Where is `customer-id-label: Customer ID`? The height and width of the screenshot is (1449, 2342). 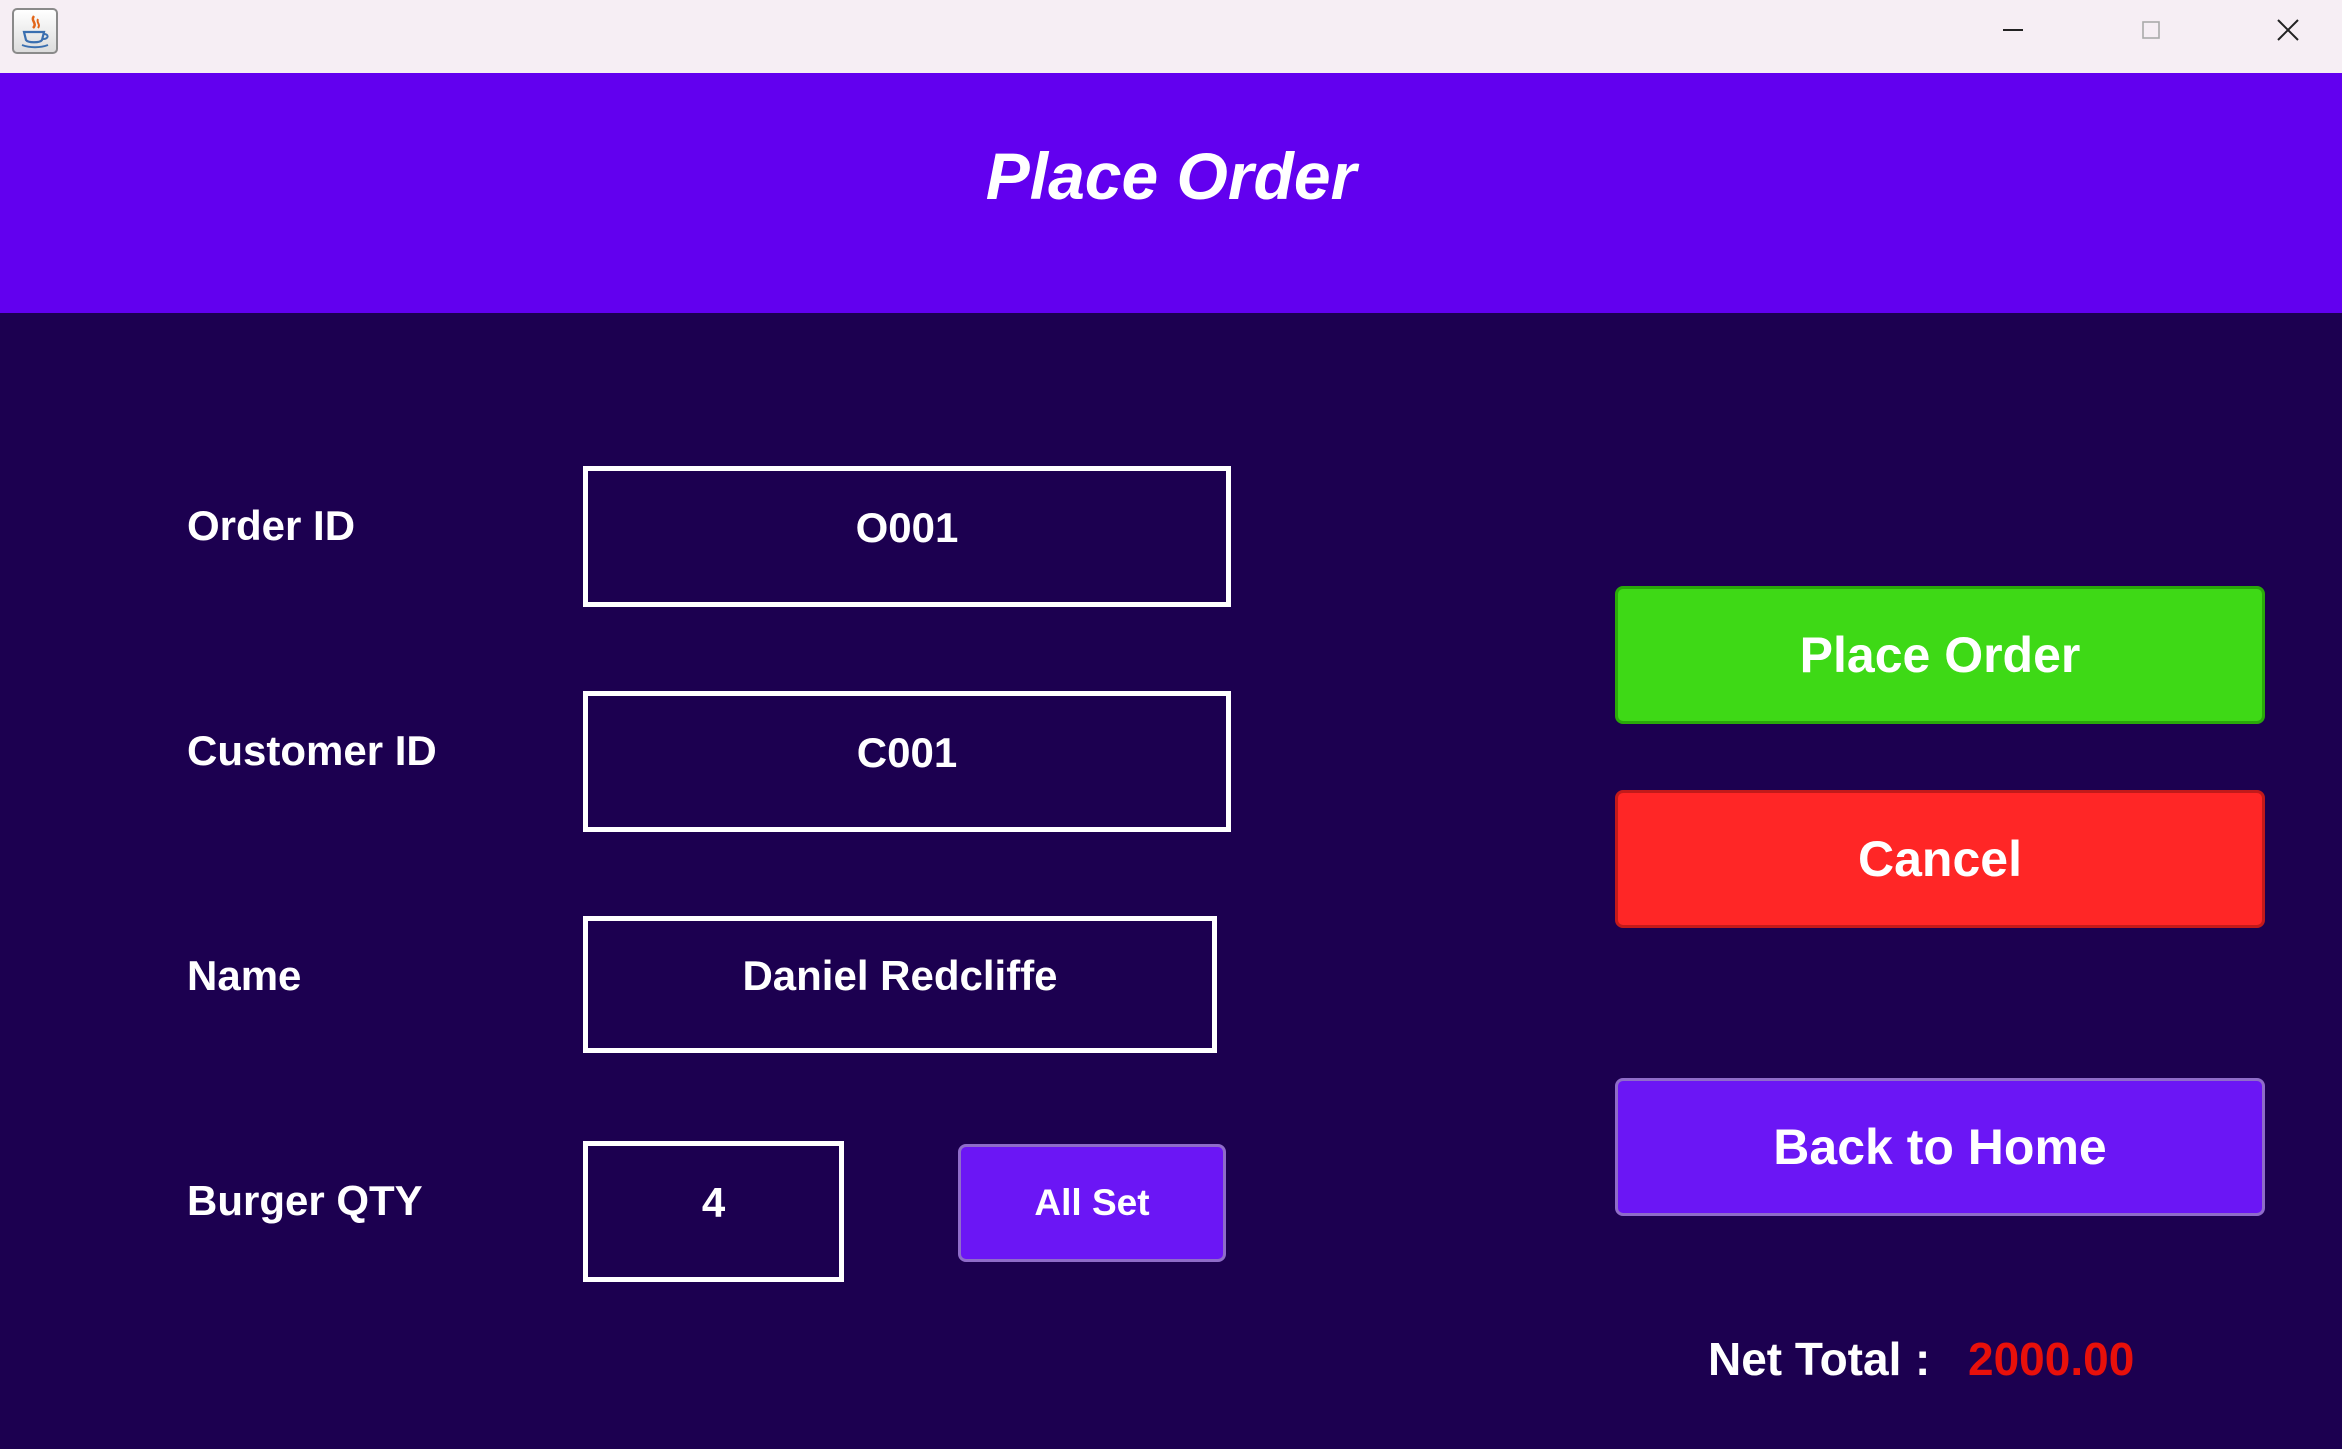 customer-id-label: Customer ID is located at coordinates (312, 750).